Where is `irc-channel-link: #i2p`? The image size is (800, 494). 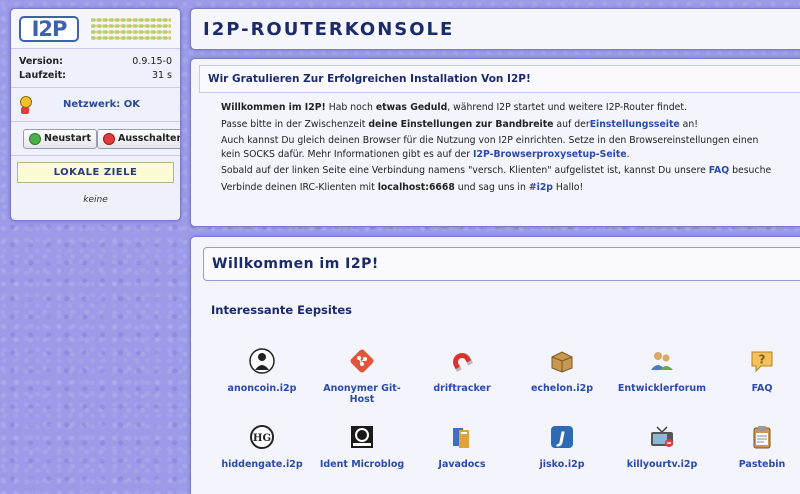 irc-channel-link: #i2p is located at coordinates (541, 187).